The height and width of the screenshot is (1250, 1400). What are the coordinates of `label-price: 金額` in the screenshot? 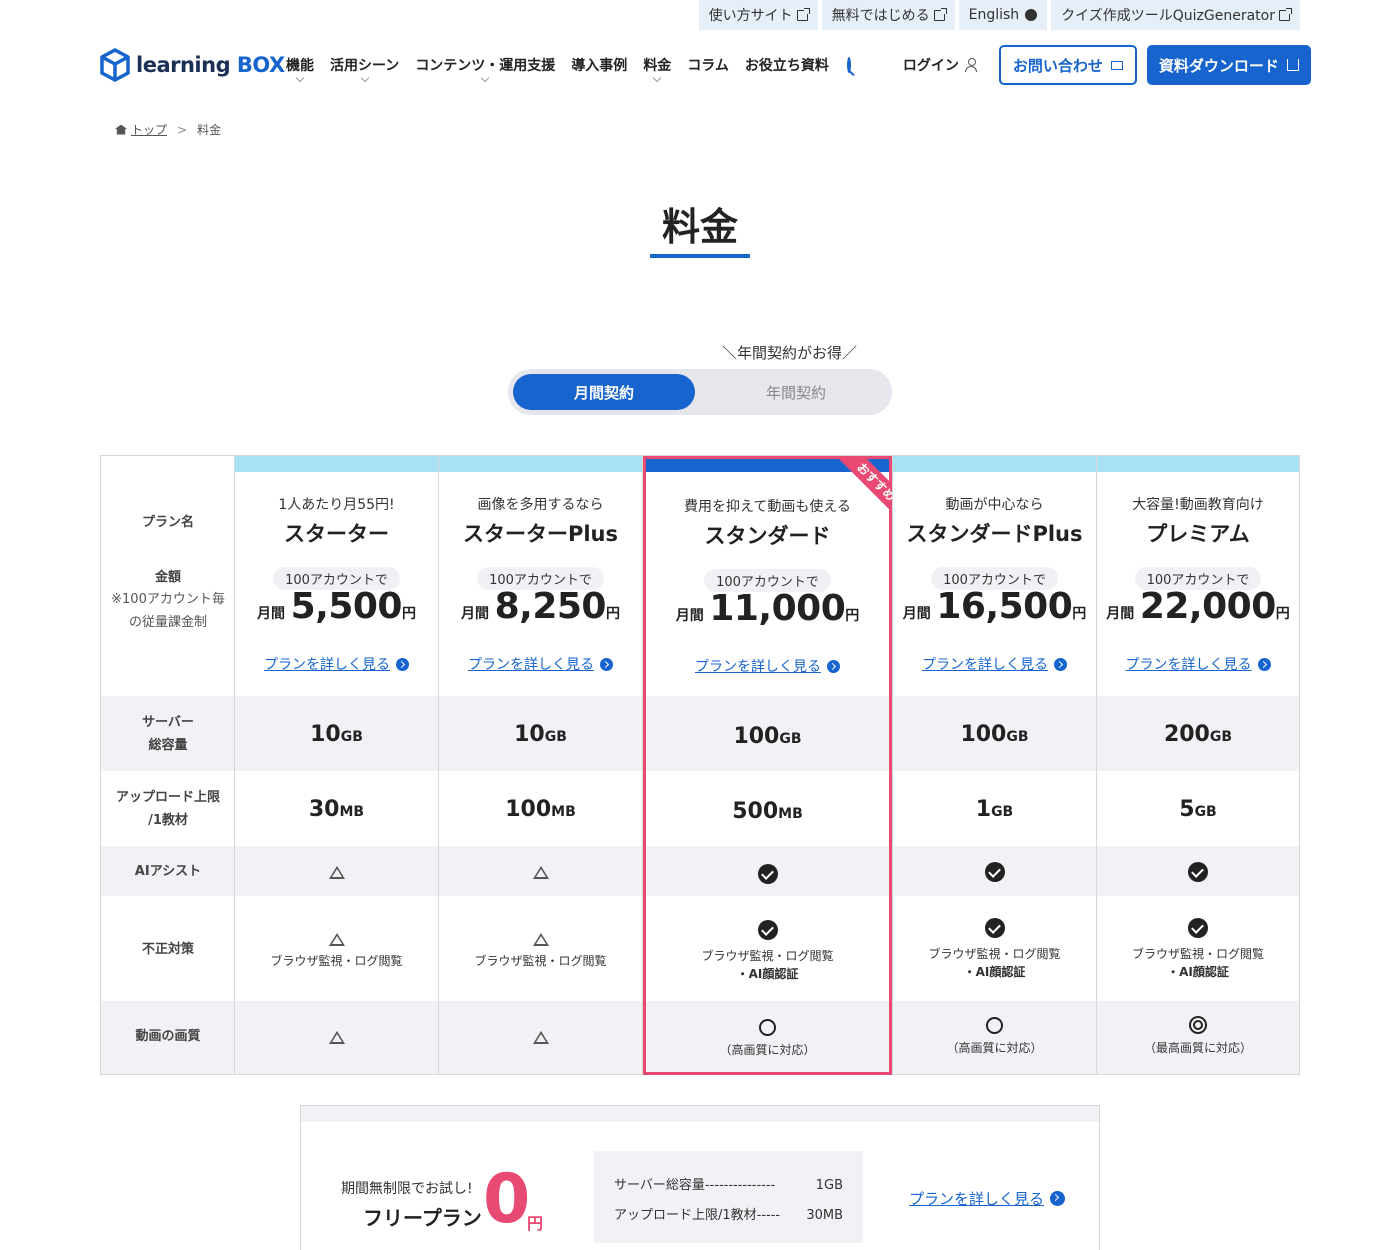 It's located at (167, 577).